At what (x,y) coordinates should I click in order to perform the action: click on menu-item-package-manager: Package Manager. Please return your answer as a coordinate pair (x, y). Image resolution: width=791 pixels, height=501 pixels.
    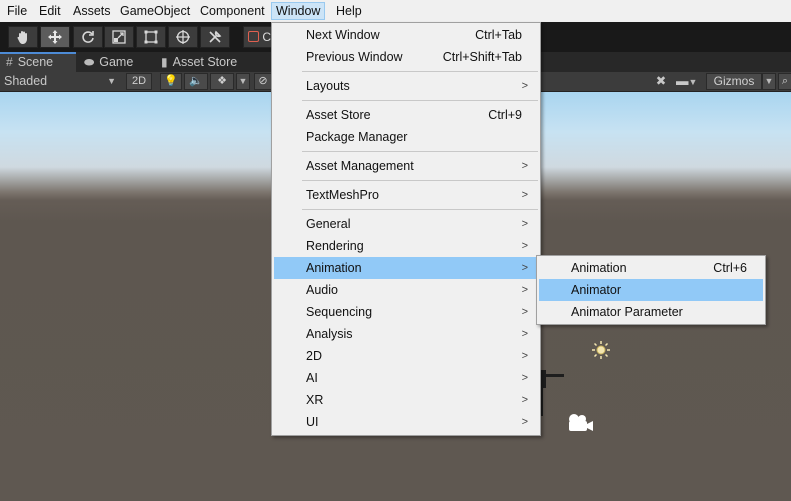
    Looking at the image, I should click on (406, 137).